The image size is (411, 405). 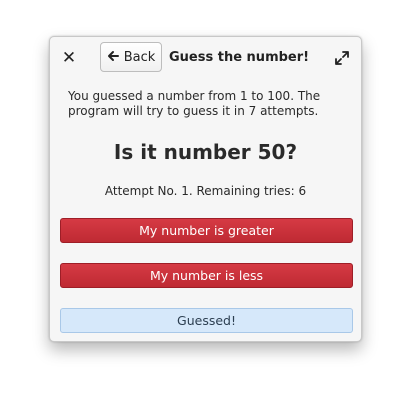 What do you see at coordinates (239, 57) in the screenshot?
I see `window-title: Guess the number!` at bounding box center [239, 57].